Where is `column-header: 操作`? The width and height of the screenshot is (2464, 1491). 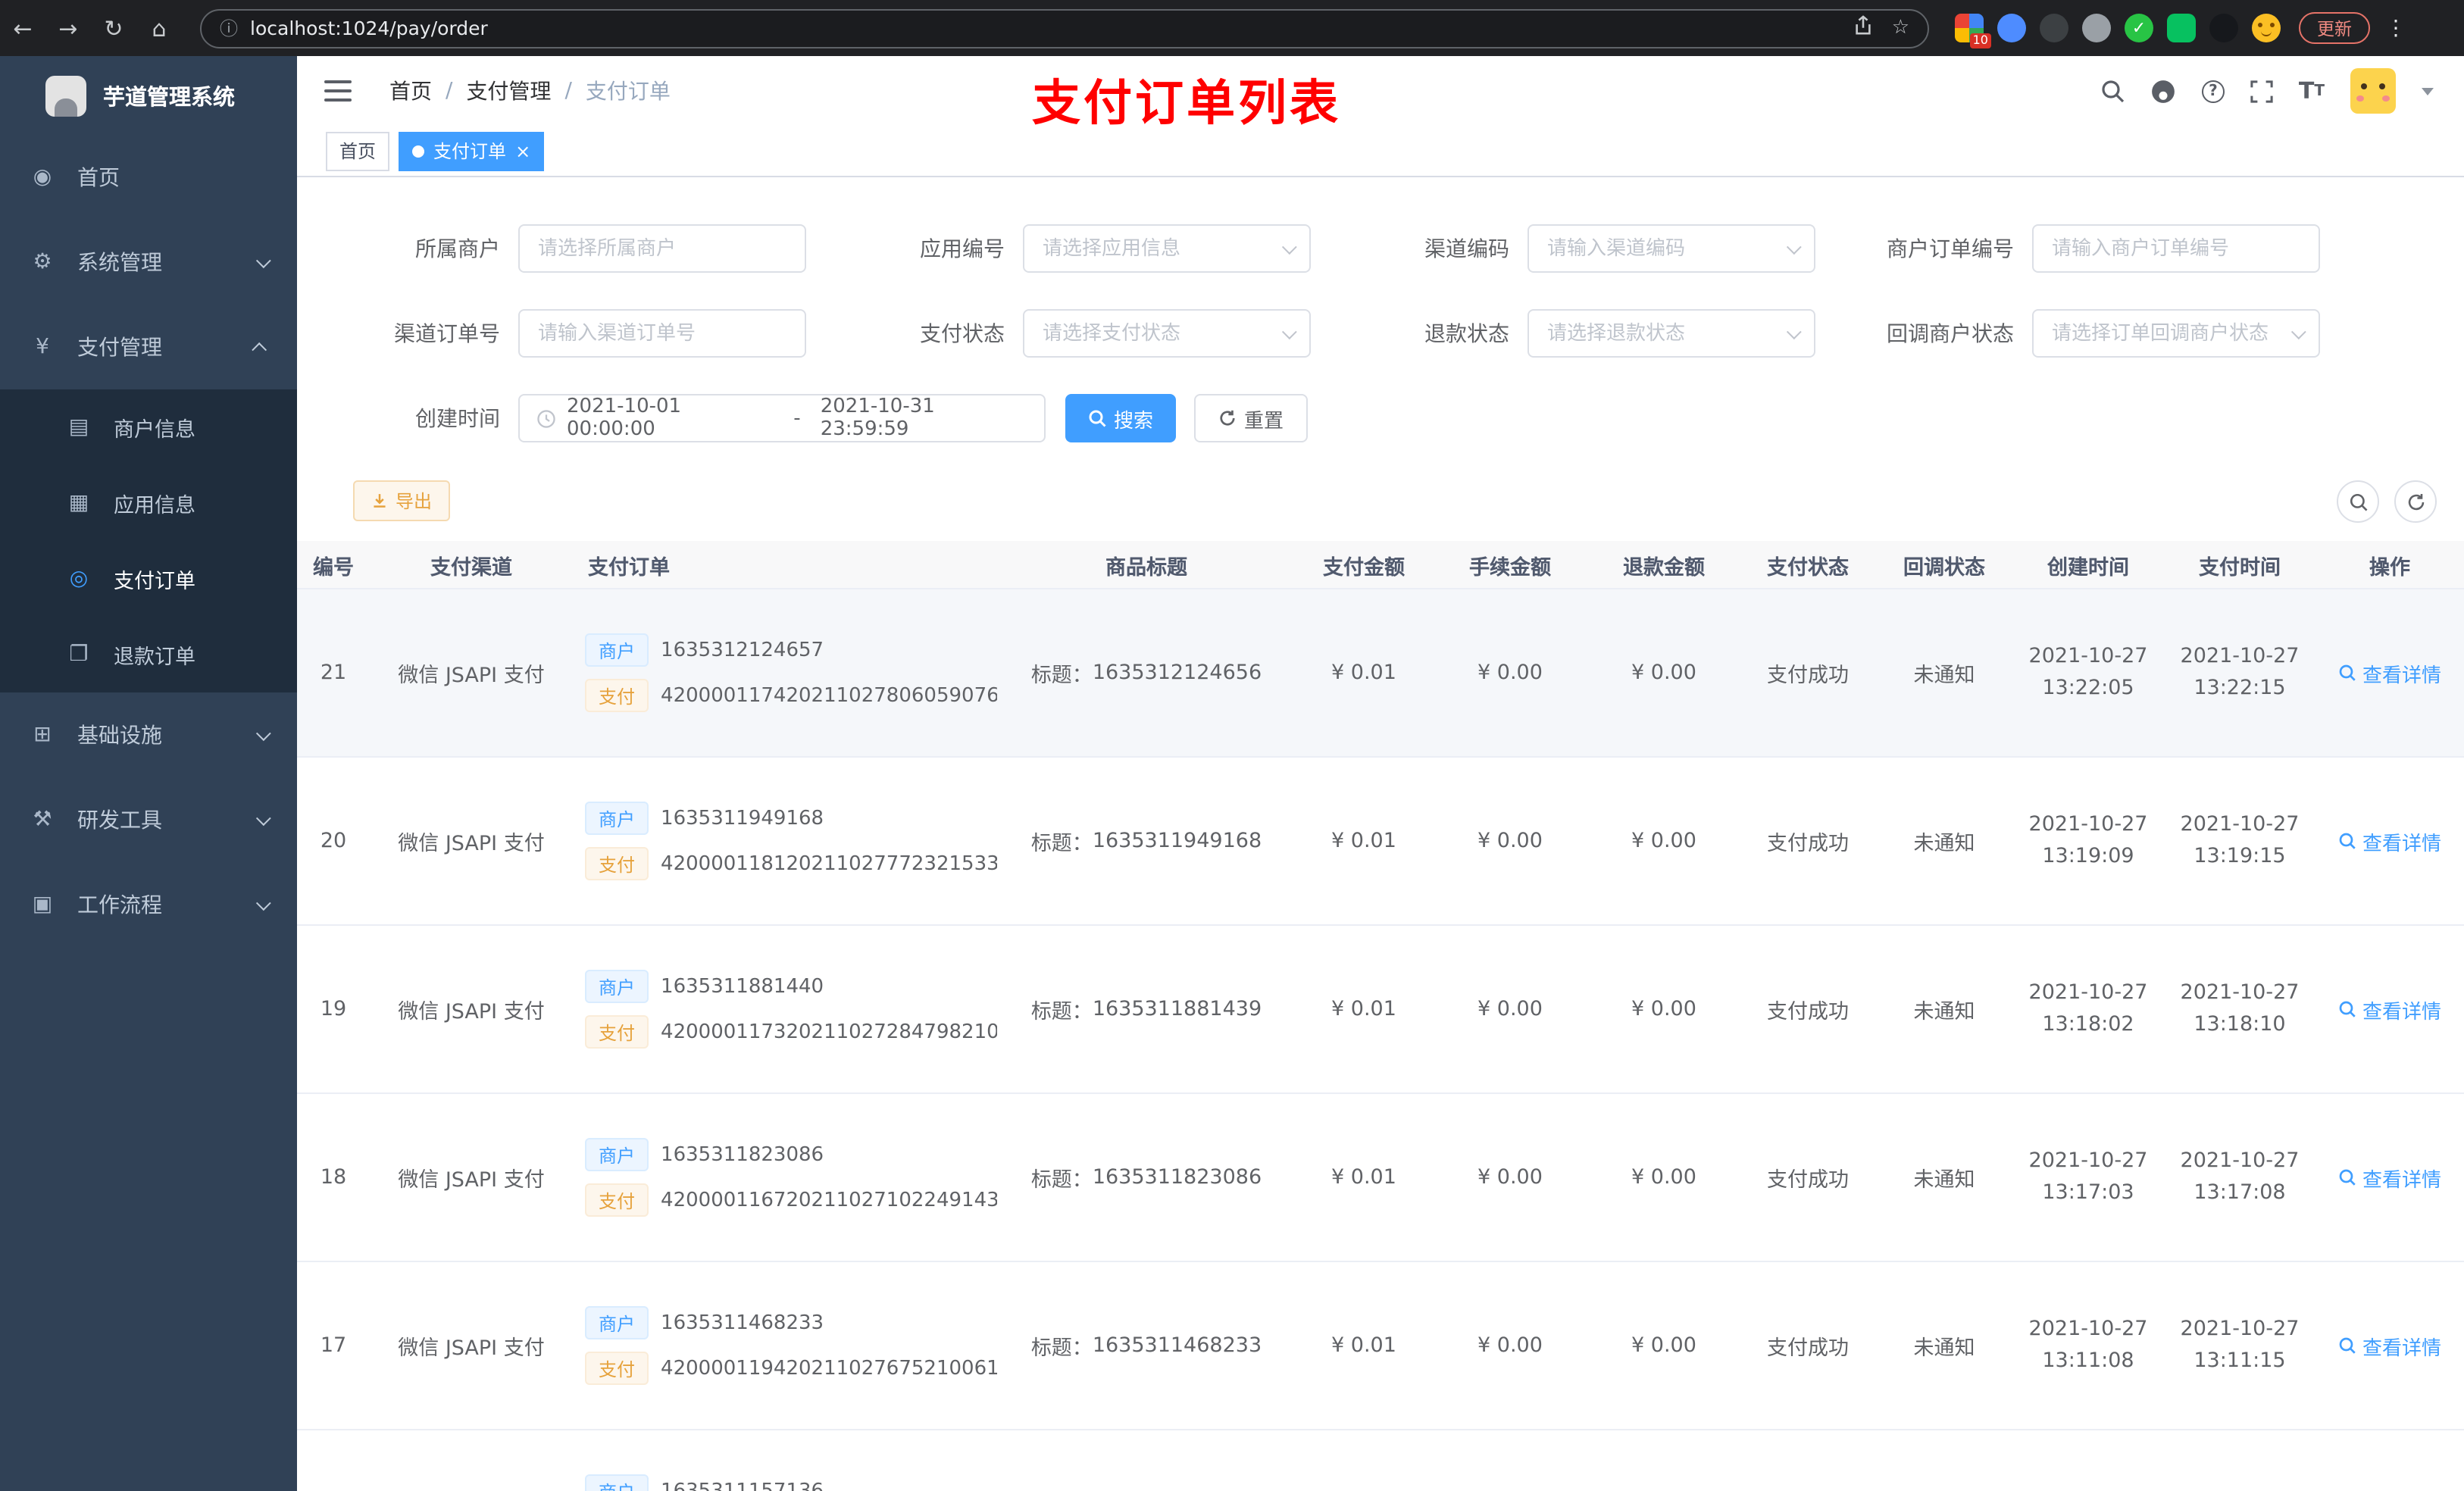
column-header: 操作 is located at coordinates (2389, 567).